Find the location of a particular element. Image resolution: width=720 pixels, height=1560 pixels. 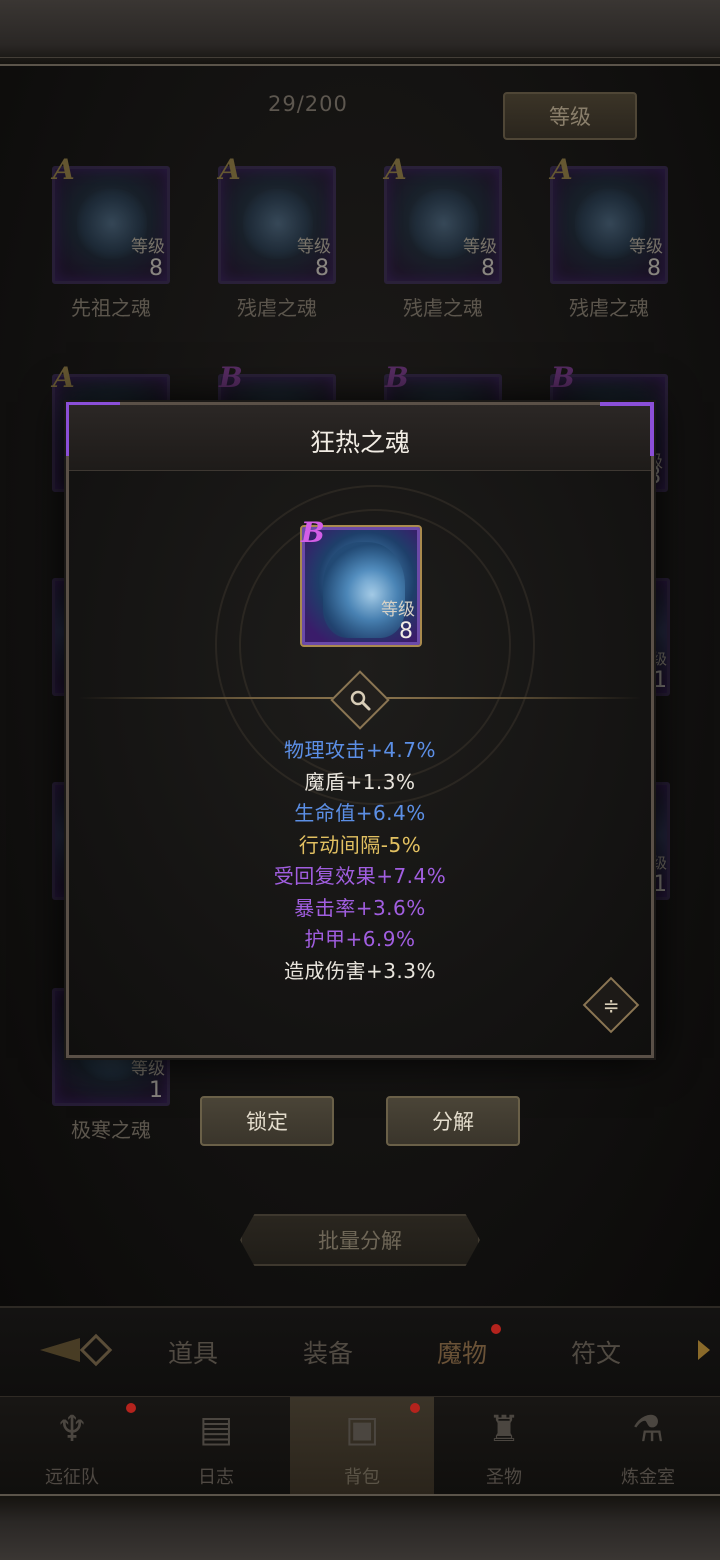

nav-relics: ♜ 圣物 is located at coordinates (504, 1446).